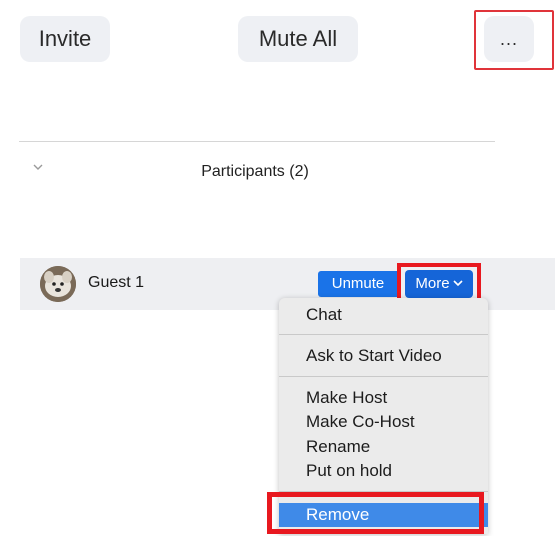 The image size is (555, 536). Describe the element at coordinates (298, 39) in the screenshot. I see `mute-all-button: Mute All` at that location.